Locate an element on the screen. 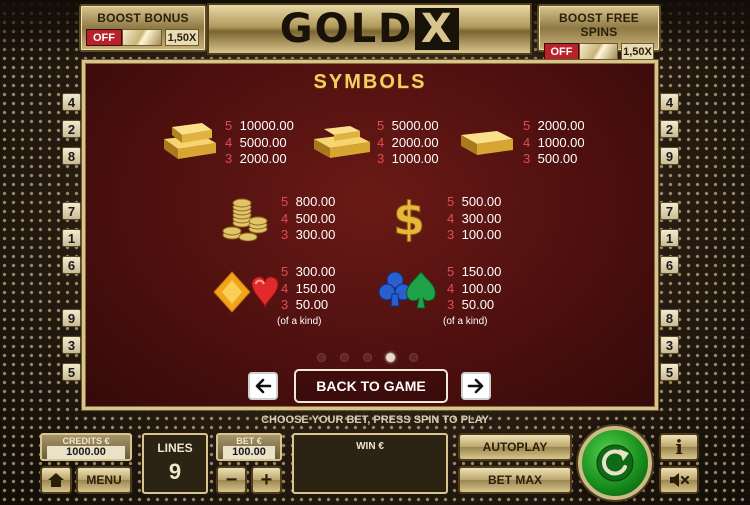  boost-free-spins-multiplier: 1,50X is located at coordinates (637, 51).